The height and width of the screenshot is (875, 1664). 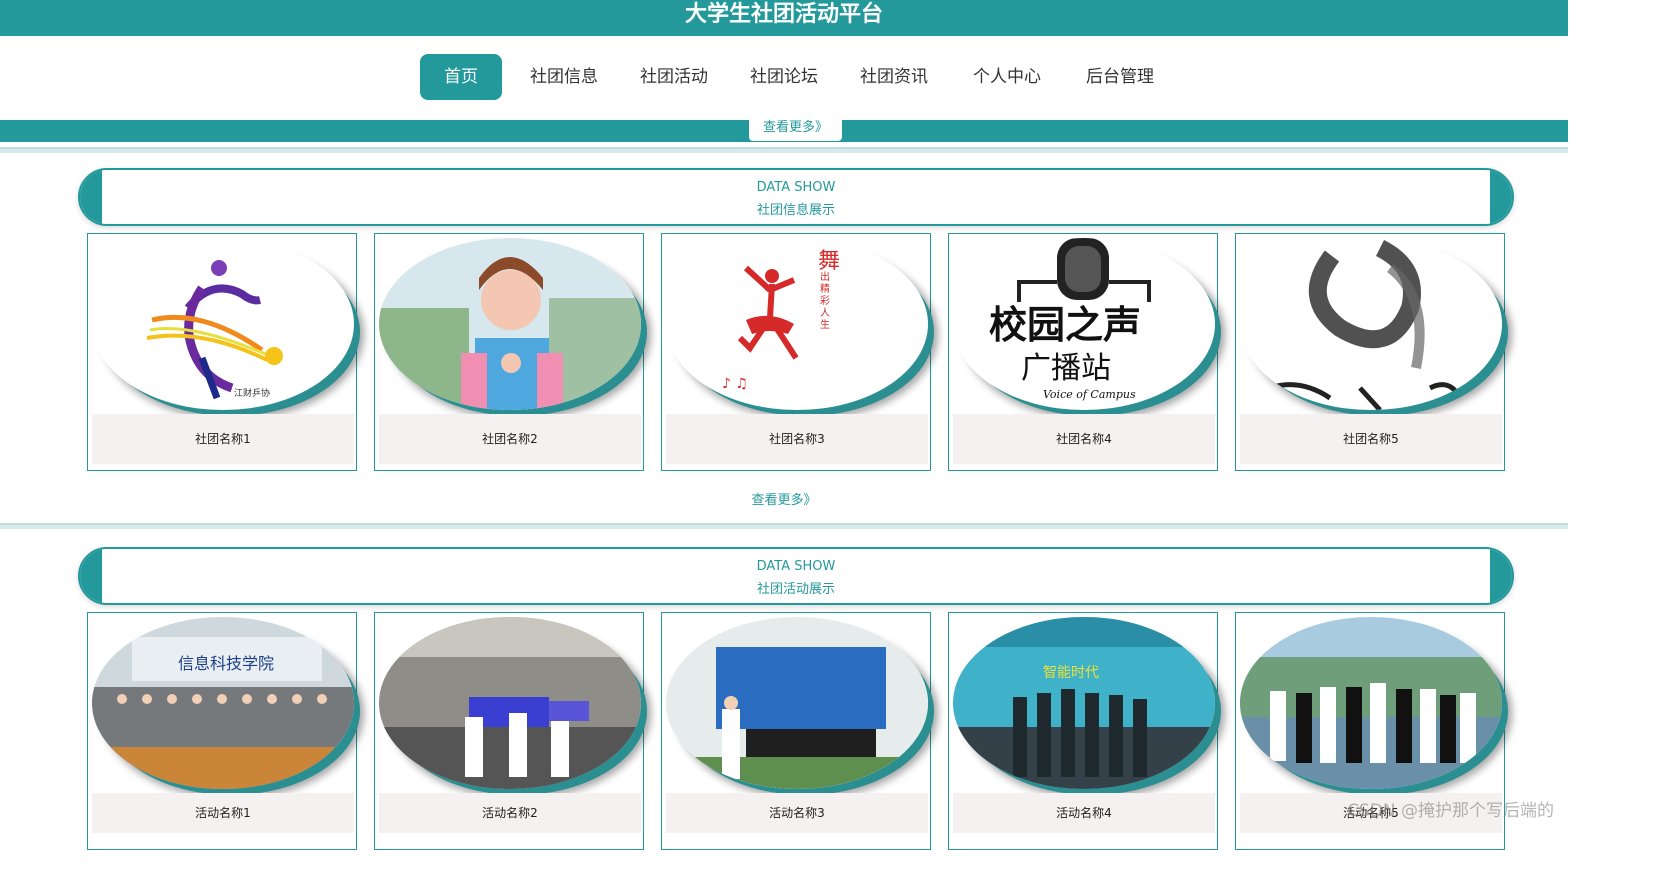 I want to click on csdn-watermark: CSDN @掩护那个写后端的, so click(x=1450, y=811).